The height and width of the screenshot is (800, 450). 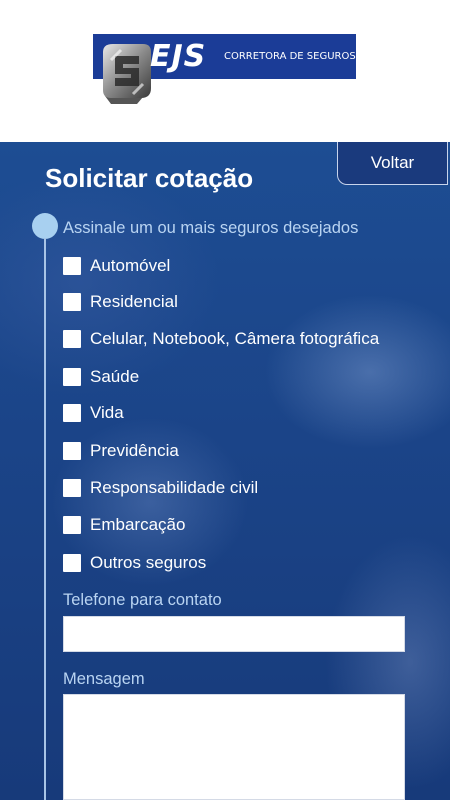 I want to click on checkbox-automovel: Automóvel, so click(x=116, y=266).